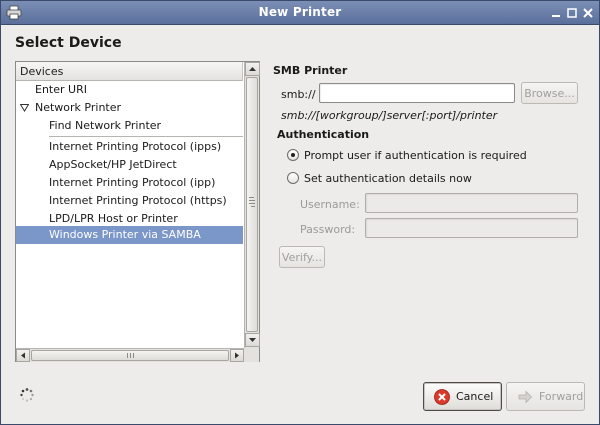  Describe the element at coordinates (389, 115) in the screenshot. I see `smb-uri-hint: smb://[workgroup/]server[:port]/printer` at that location.